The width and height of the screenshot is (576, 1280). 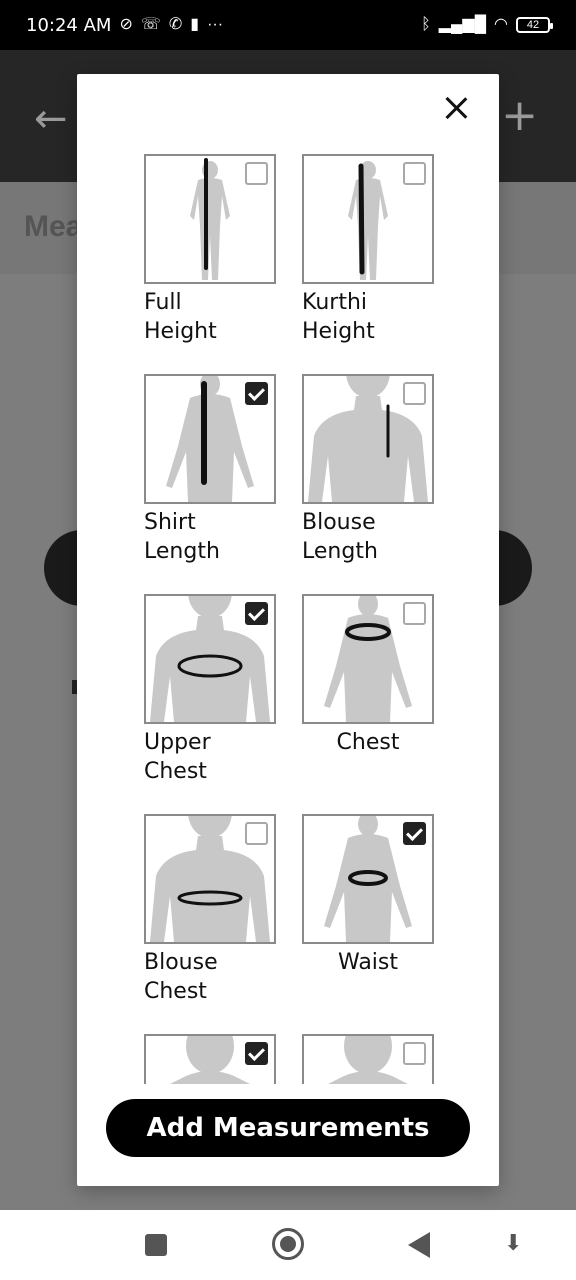 I want to click on delete-icon: ▮, so click(x=195, y=24).